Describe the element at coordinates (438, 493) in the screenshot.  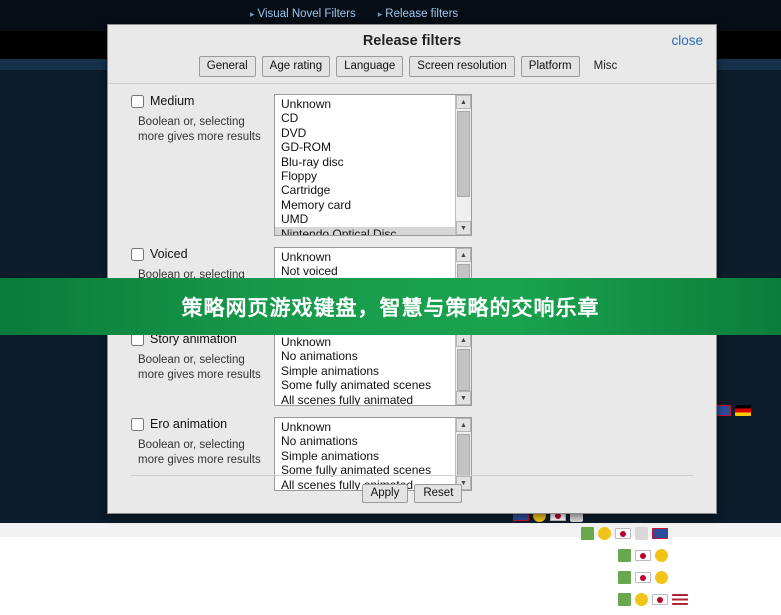
I see `reset-button: Reset` at that location.